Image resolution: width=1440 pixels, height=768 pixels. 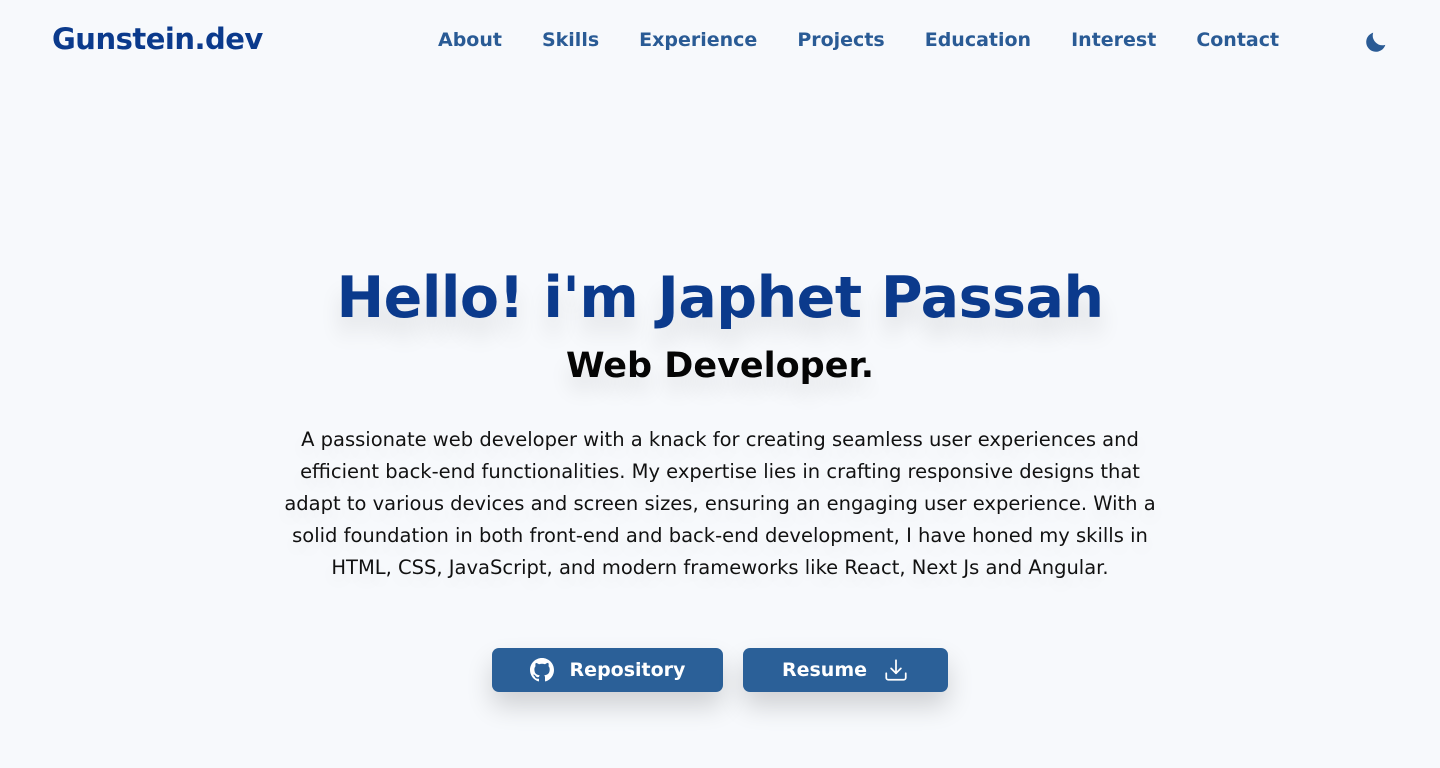 What do you see at coordinates (698, 40) in the screenshot?
I see `nav-link-experience: Experience` at bounding box center [698, 40].